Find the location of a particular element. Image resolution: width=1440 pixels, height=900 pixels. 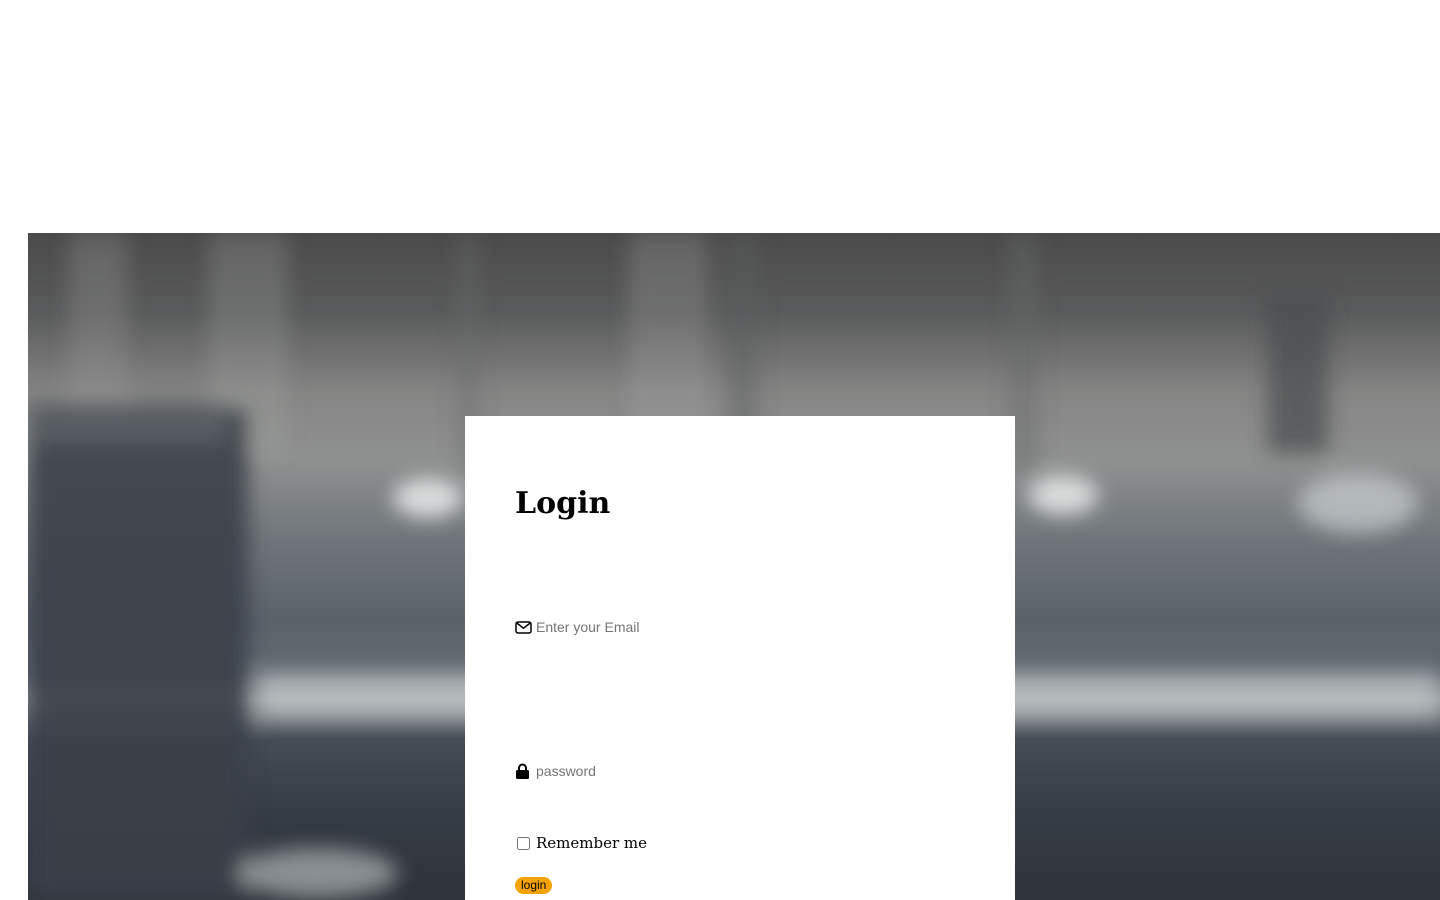

email-input is located at coordinates (716, 627).